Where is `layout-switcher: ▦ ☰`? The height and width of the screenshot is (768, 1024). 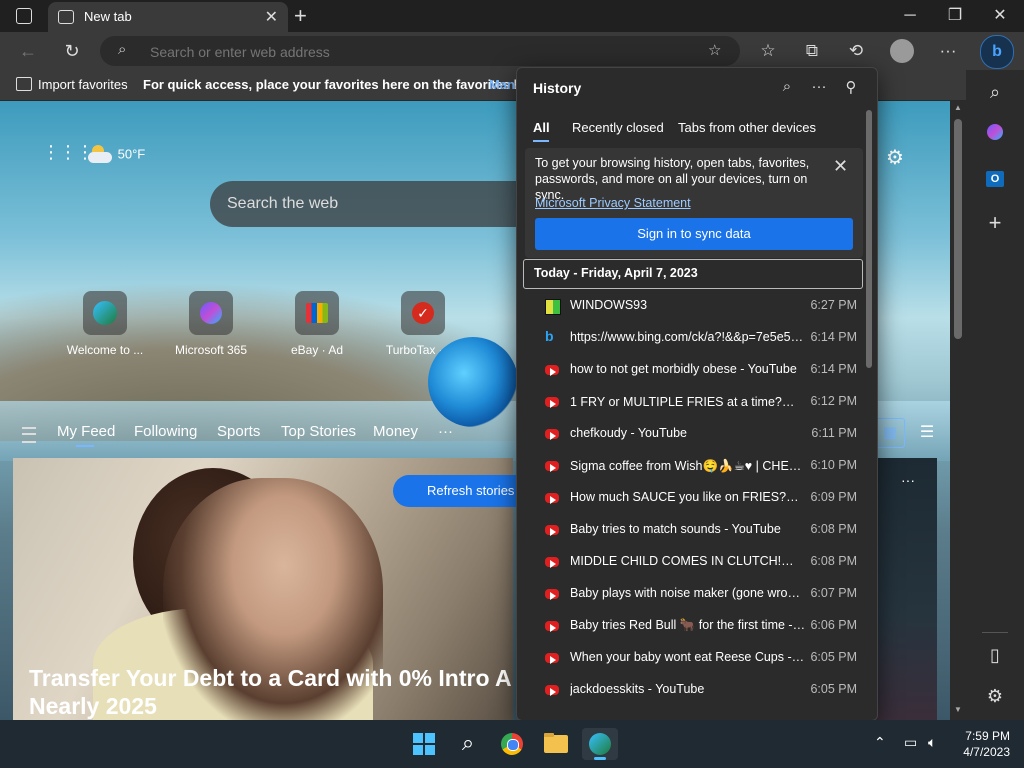 layout-switcher: ▦ ☰ is located at coordinates (912, 433).